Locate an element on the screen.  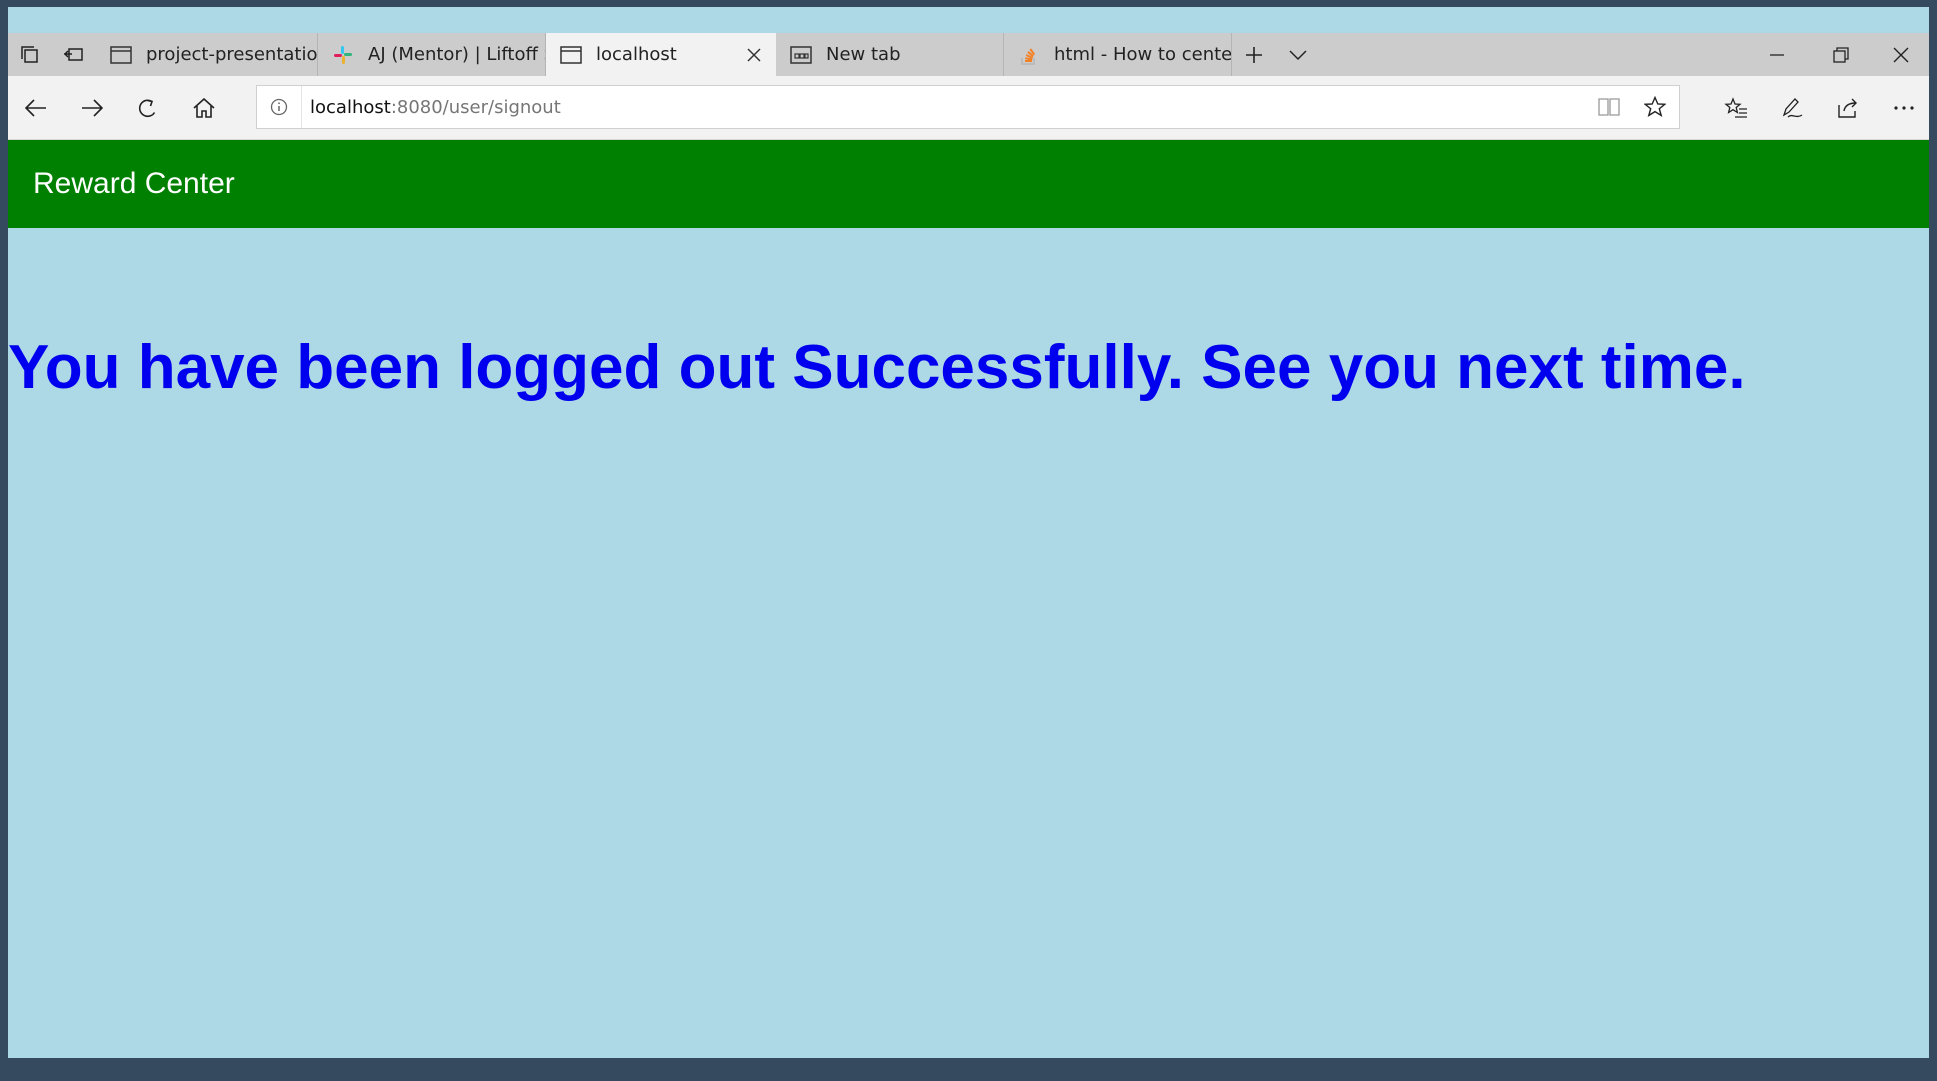
tab-title: html - How to center conter is located at coordinates (1142, 54).